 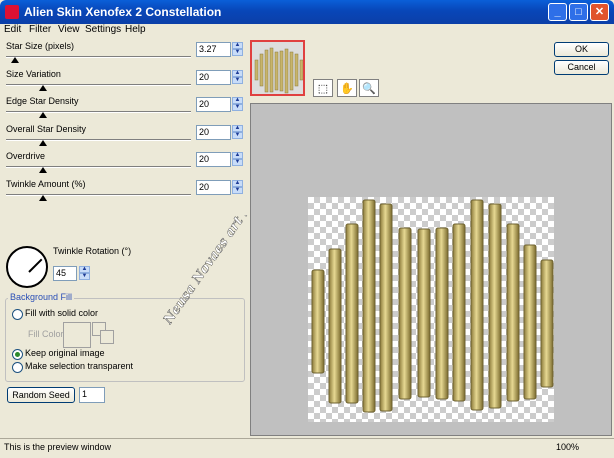 What do you see at coordinates (17, 354) in the screenshot?
I see `radio-keep-original` at bounding box center [17, 354].